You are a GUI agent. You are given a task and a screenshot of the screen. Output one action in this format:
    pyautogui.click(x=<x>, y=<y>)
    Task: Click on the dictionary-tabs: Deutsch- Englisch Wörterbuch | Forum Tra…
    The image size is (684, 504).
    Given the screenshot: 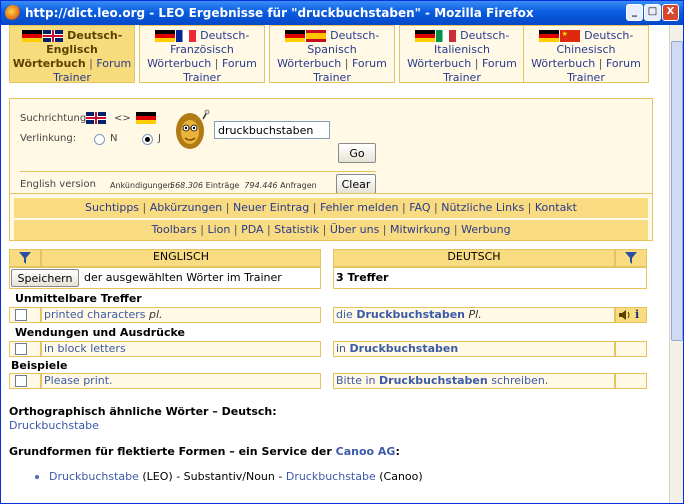 What is the action you would take?
    pyautogui.click(x=331, y=54)
    